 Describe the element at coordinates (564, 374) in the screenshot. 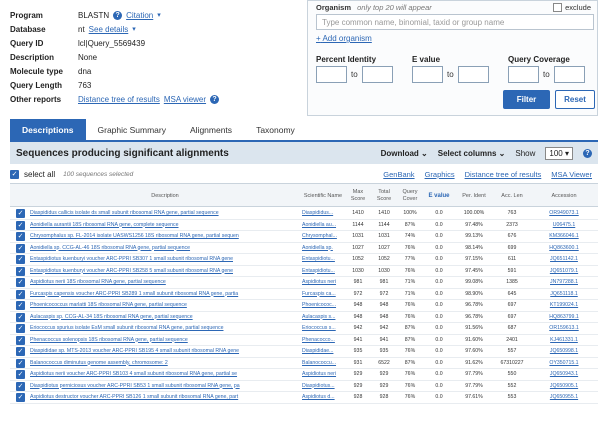

I see `row-accession: JQ650943.1` at that location.